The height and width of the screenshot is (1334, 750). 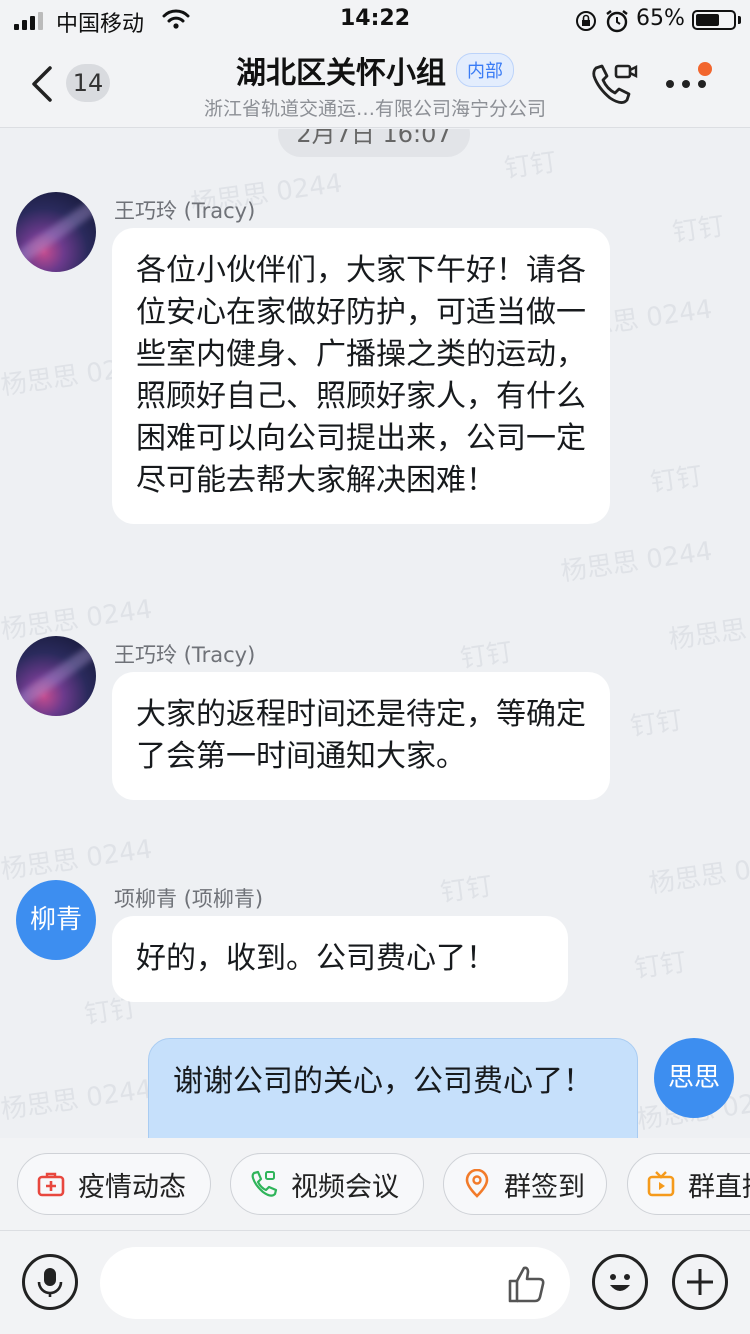 What do you see at coordinates (739, 20) in the screenshot?
I see `battery-cap` at bounding box center [739, 20].